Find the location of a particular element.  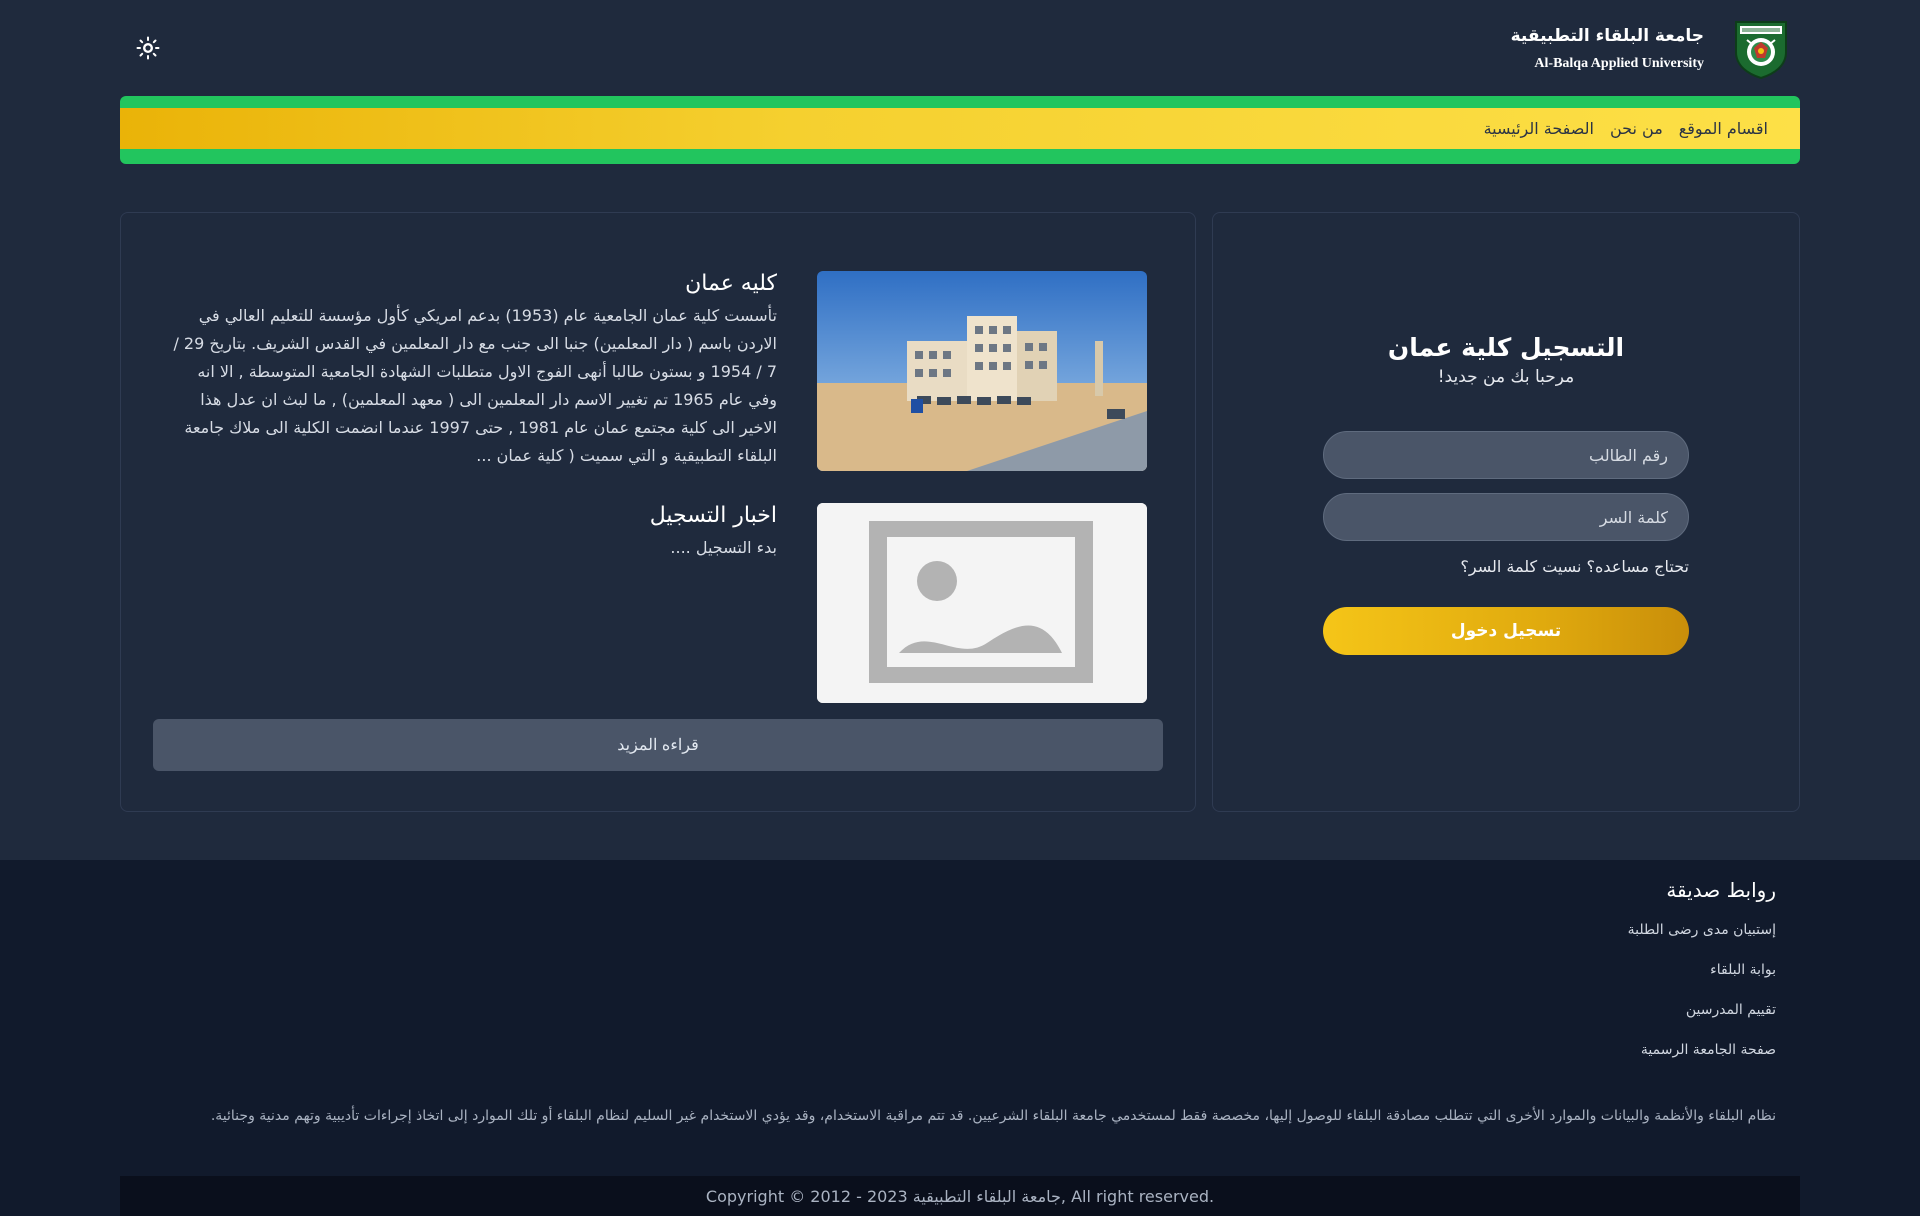

nav-item-sections: اقسام الموقع is located at coordinates (1723, 128).